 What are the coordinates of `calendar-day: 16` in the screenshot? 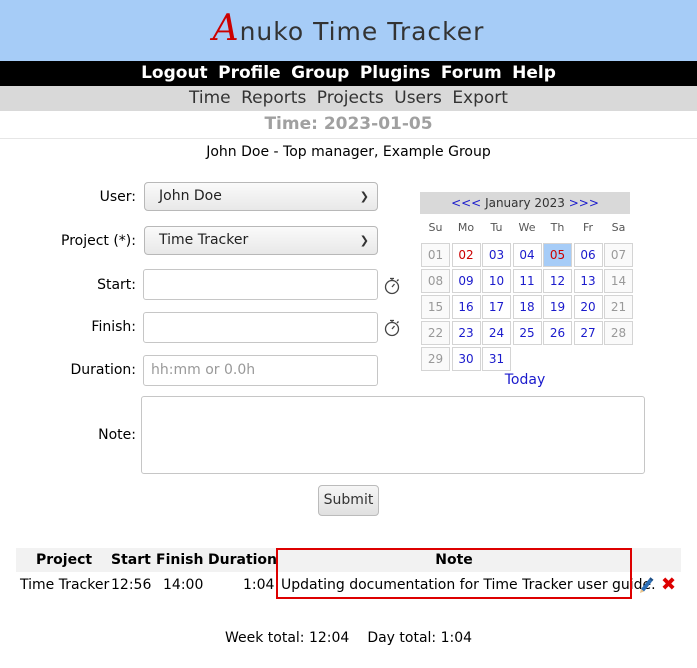 It's located at (466, 307).